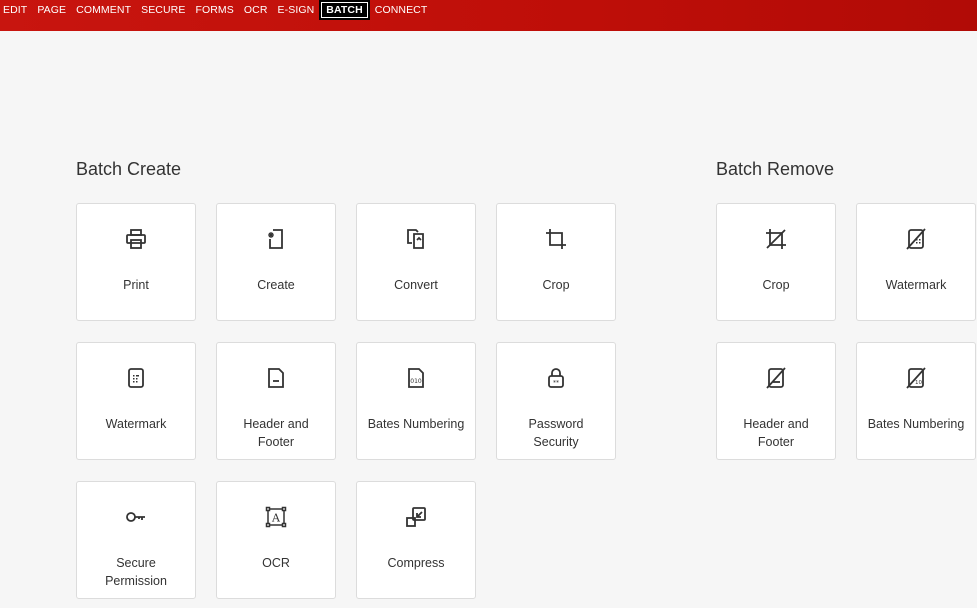 This screenshot has width=977, height=608. I want to click on tab-secure: SECURE, so click(163, 10).